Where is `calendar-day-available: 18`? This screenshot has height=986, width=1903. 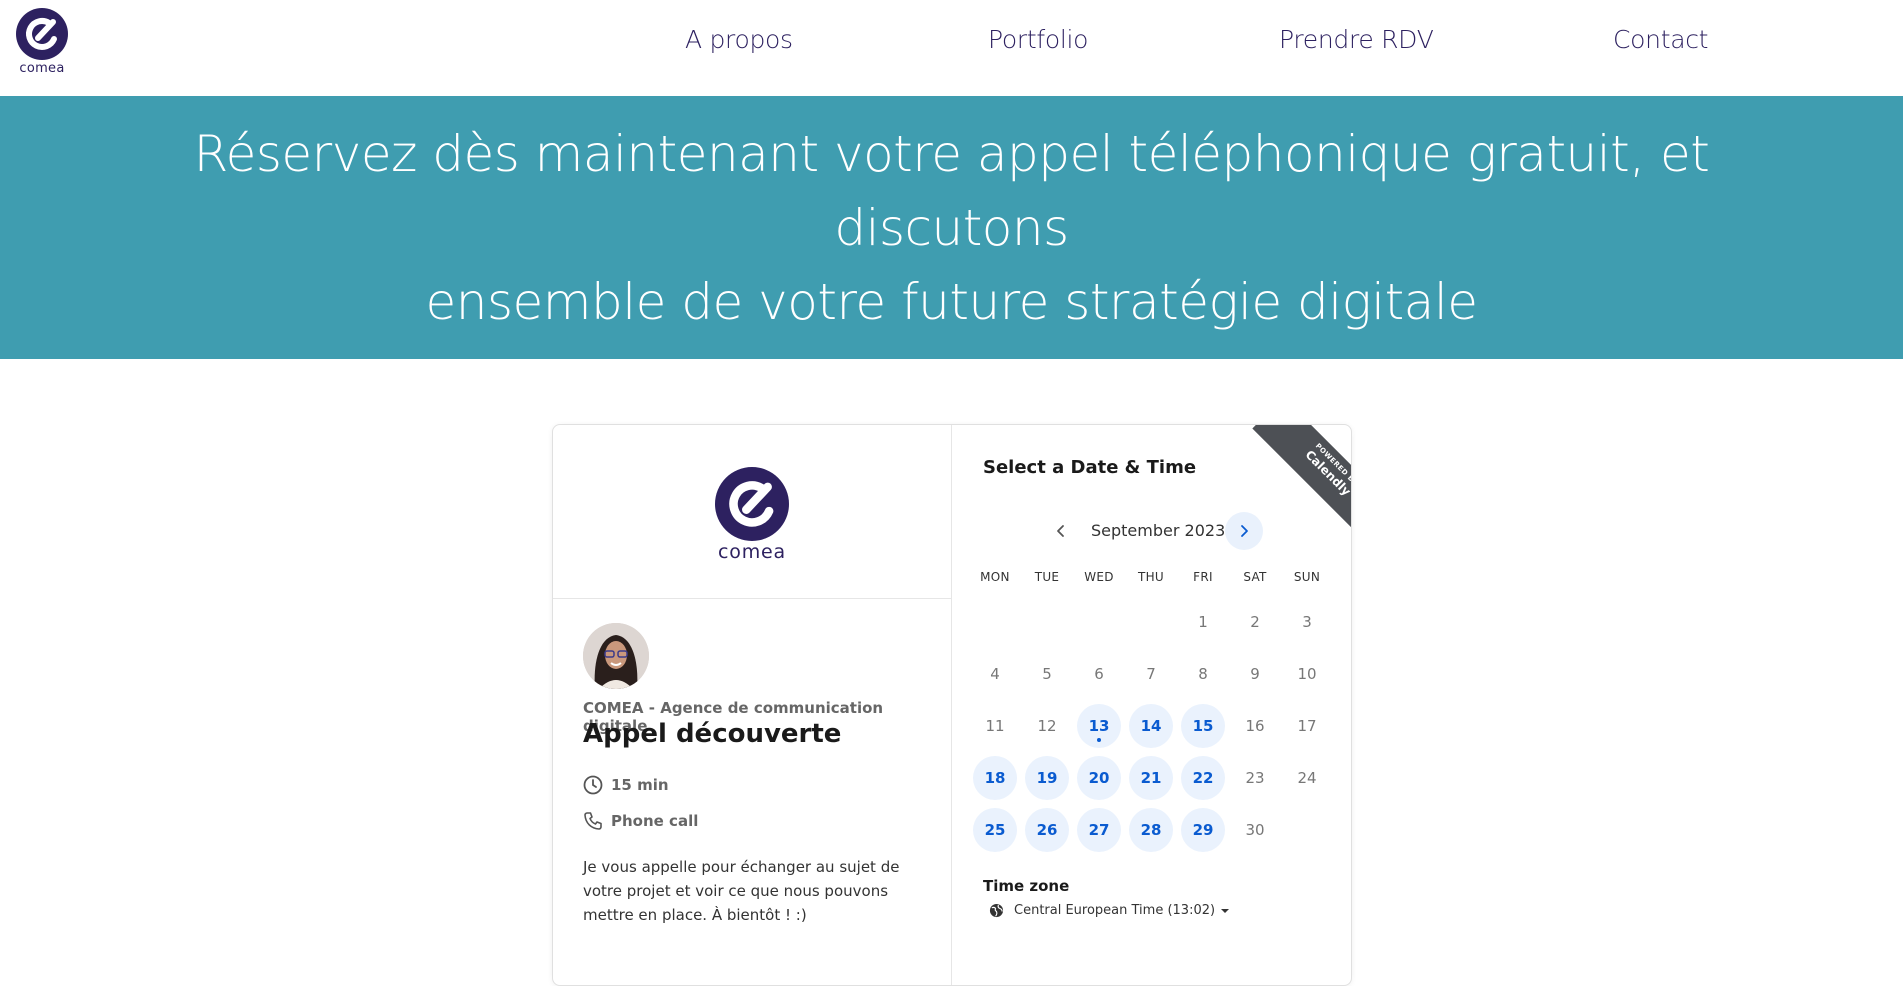
calendar-day-available: 18 is located at coordinates (995, 778).